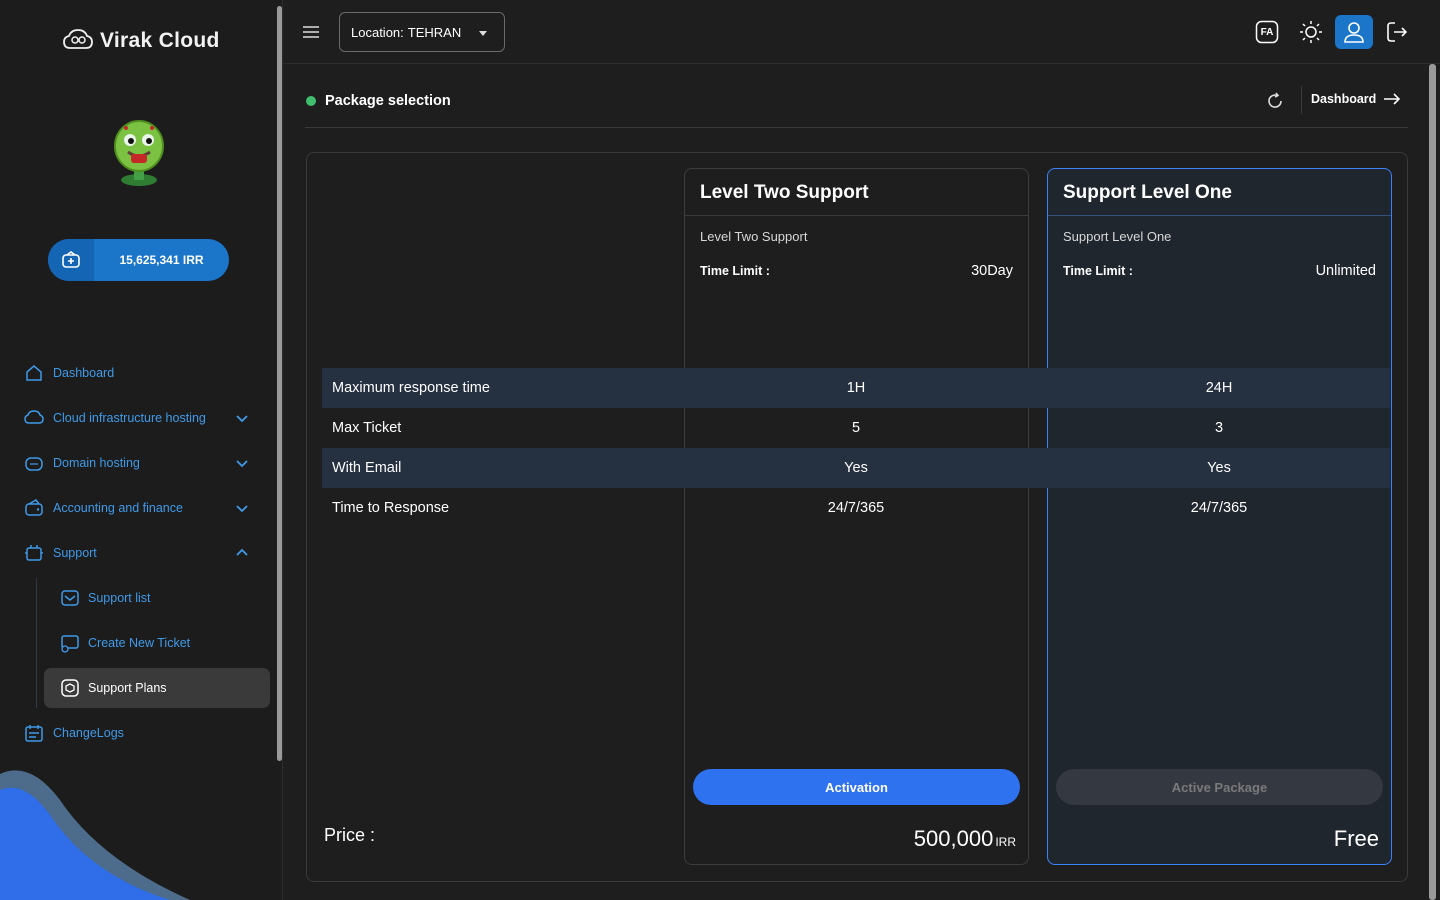 Image resolution: width=1440 pixels, height=900 pixels. Describe the element at coordinates (139, 155) in the screenshot. I see `avatar` at that location.